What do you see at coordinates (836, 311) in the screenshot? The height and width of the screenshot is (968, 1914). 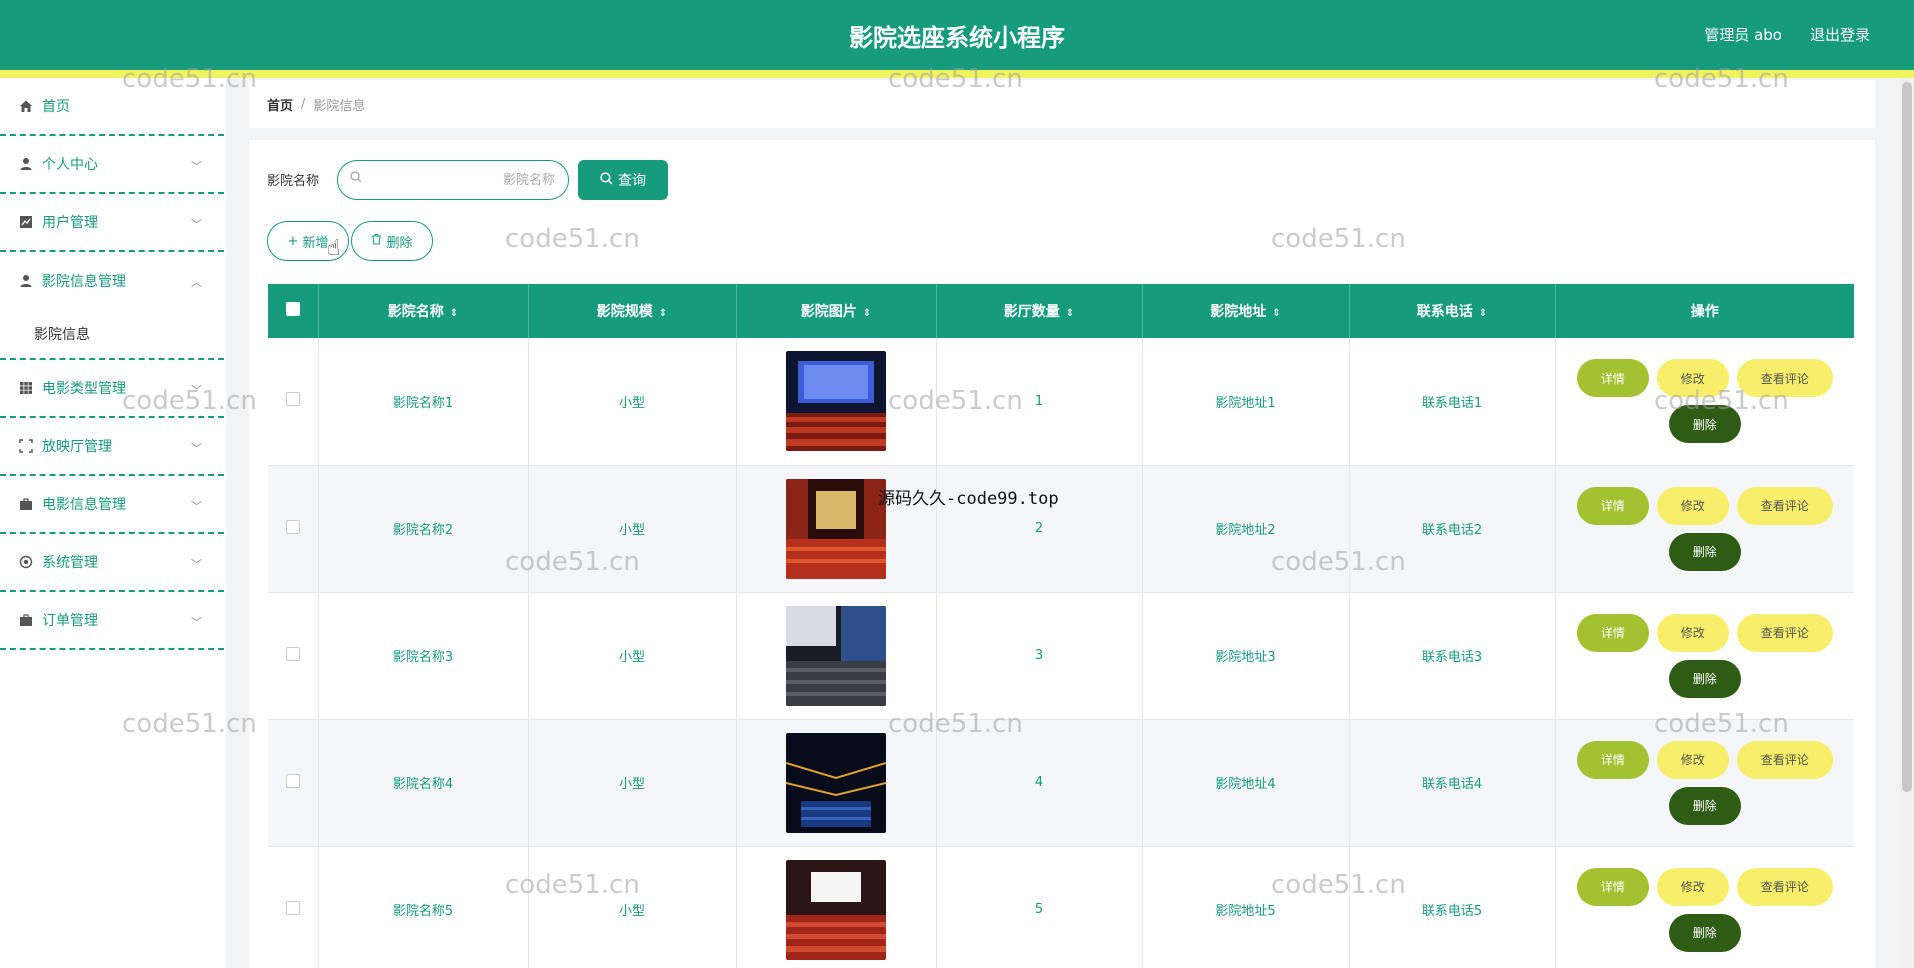 I see `column-header-image: 影院图片 ⇕` at bounding box center [836, 311].